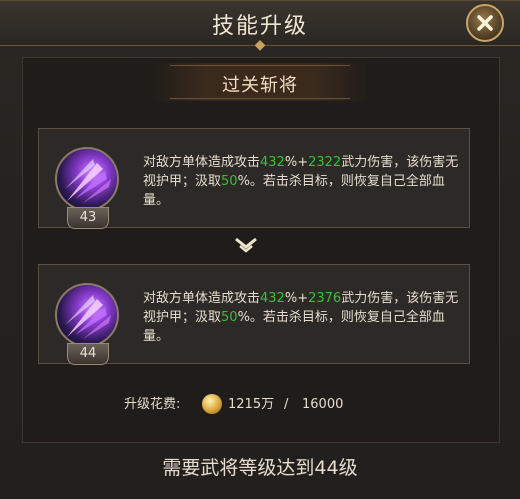  Describe the element at coordinates (251, 404) in the screenshot. I see `cost-current: 1215万` at that location.